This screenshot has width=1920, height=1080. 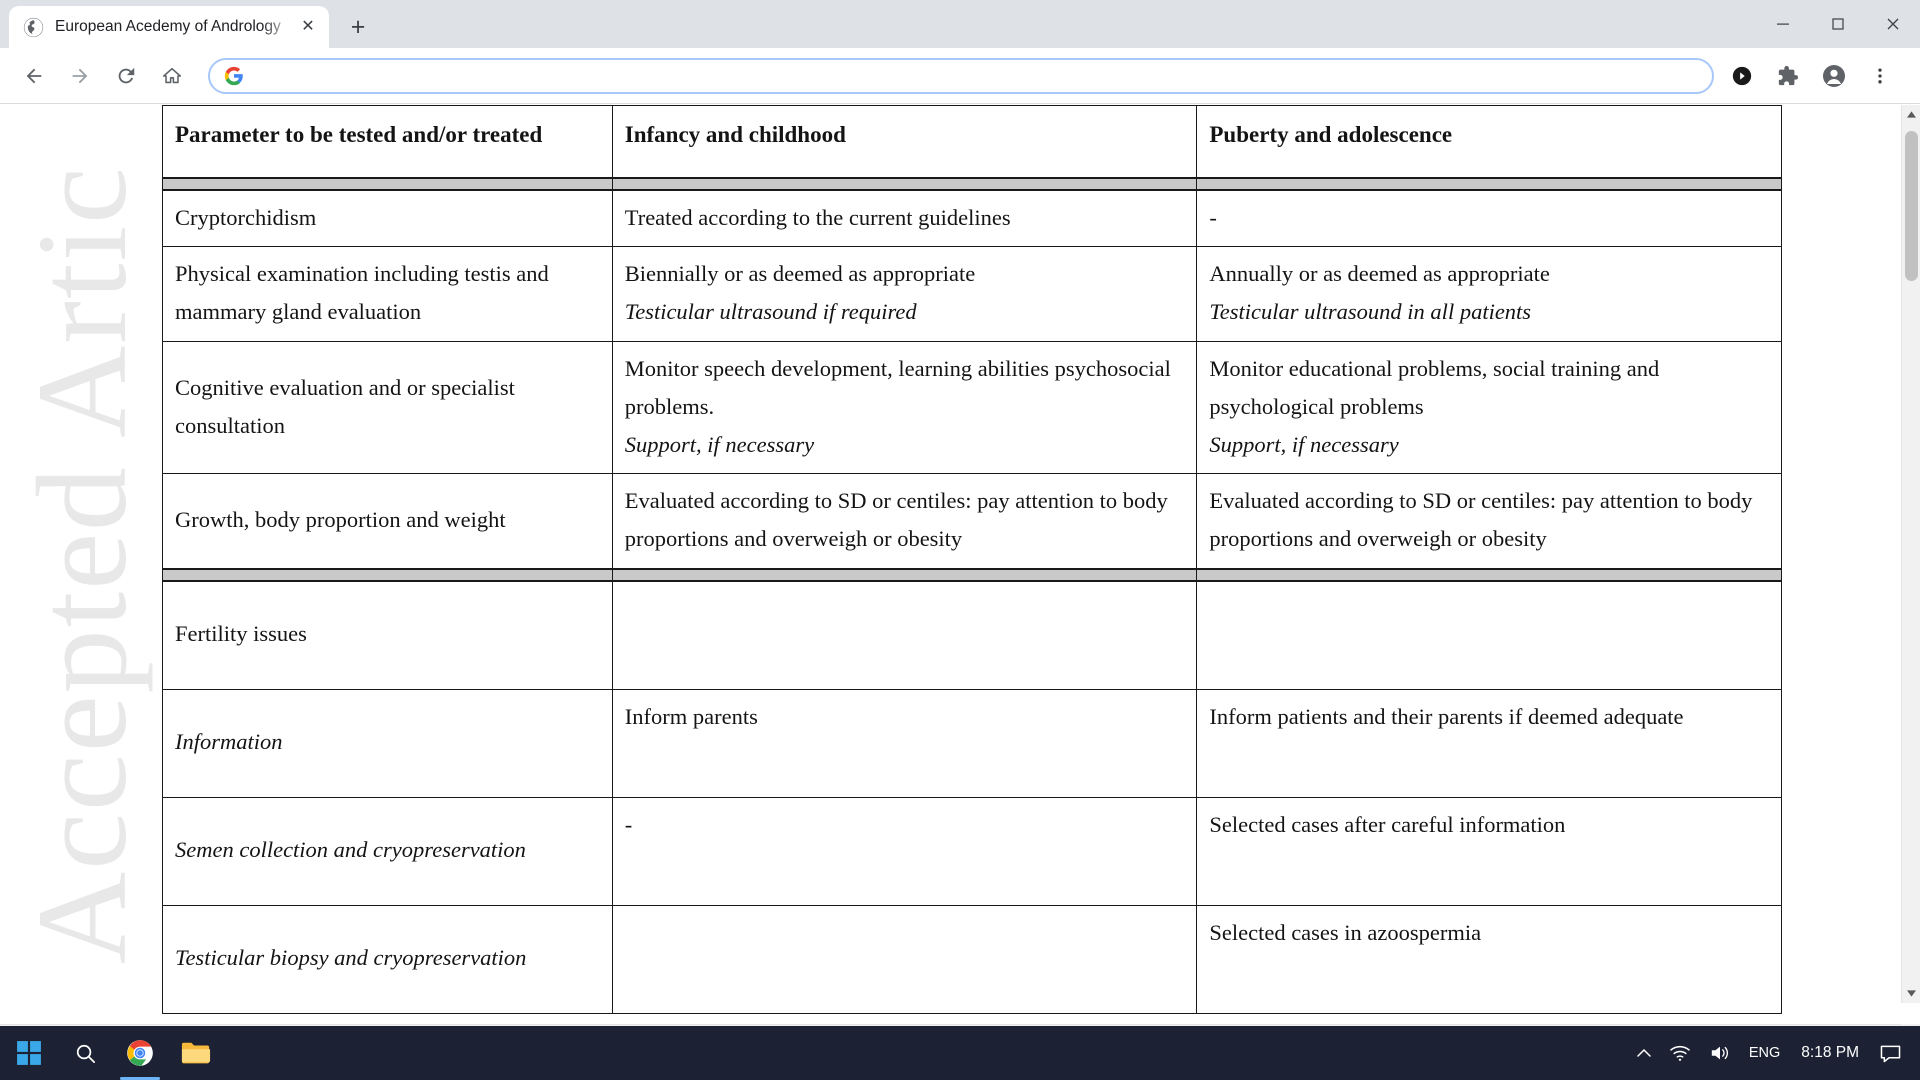 I want to click on account-profile-icon, so click(x=1834, y=76).